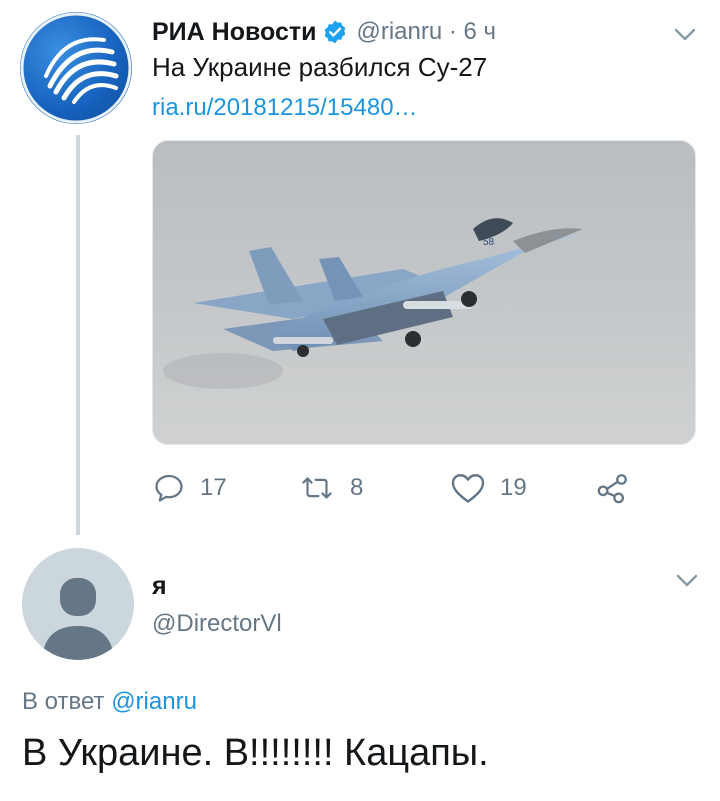  I want to click on default-avatar, so click(78, 604).